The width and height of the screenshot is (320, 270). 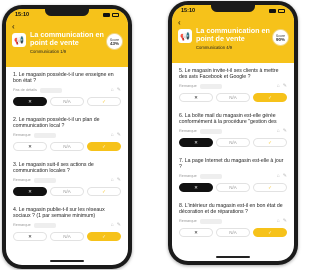 I want to click on score-value: 90%, so click(x=280, y=39).